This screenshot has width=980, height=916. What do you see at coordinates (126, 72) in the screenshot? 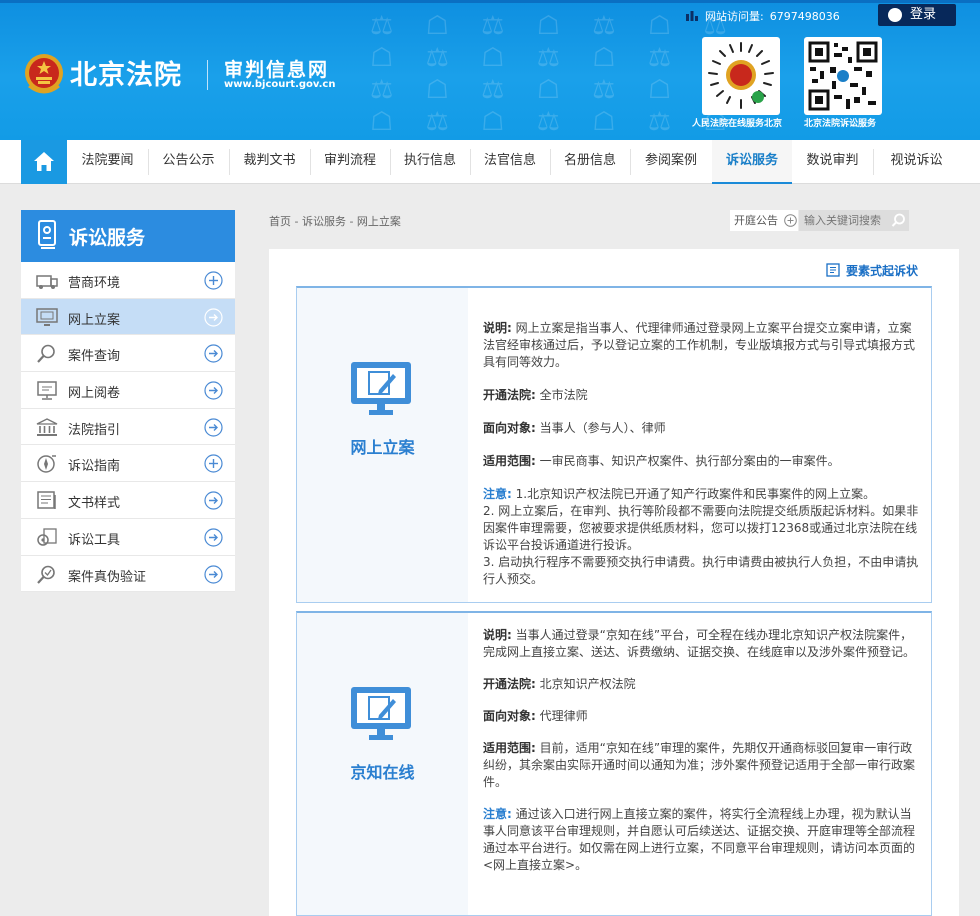
I see `court-name: 北京法院` at bounding box center [126, 72].